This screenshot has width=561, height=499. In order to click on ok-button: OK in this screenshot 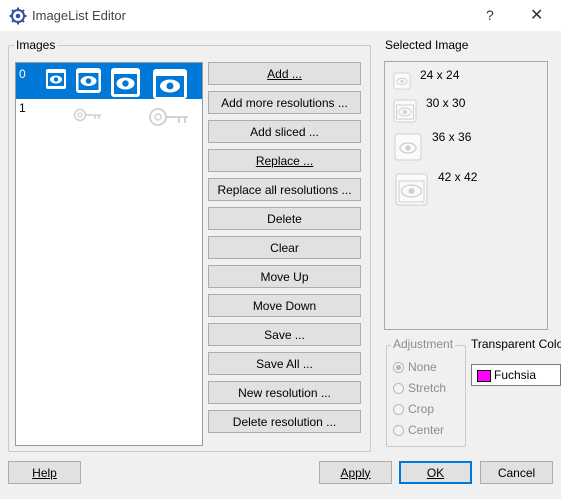, I will do `click(435, 472)`.